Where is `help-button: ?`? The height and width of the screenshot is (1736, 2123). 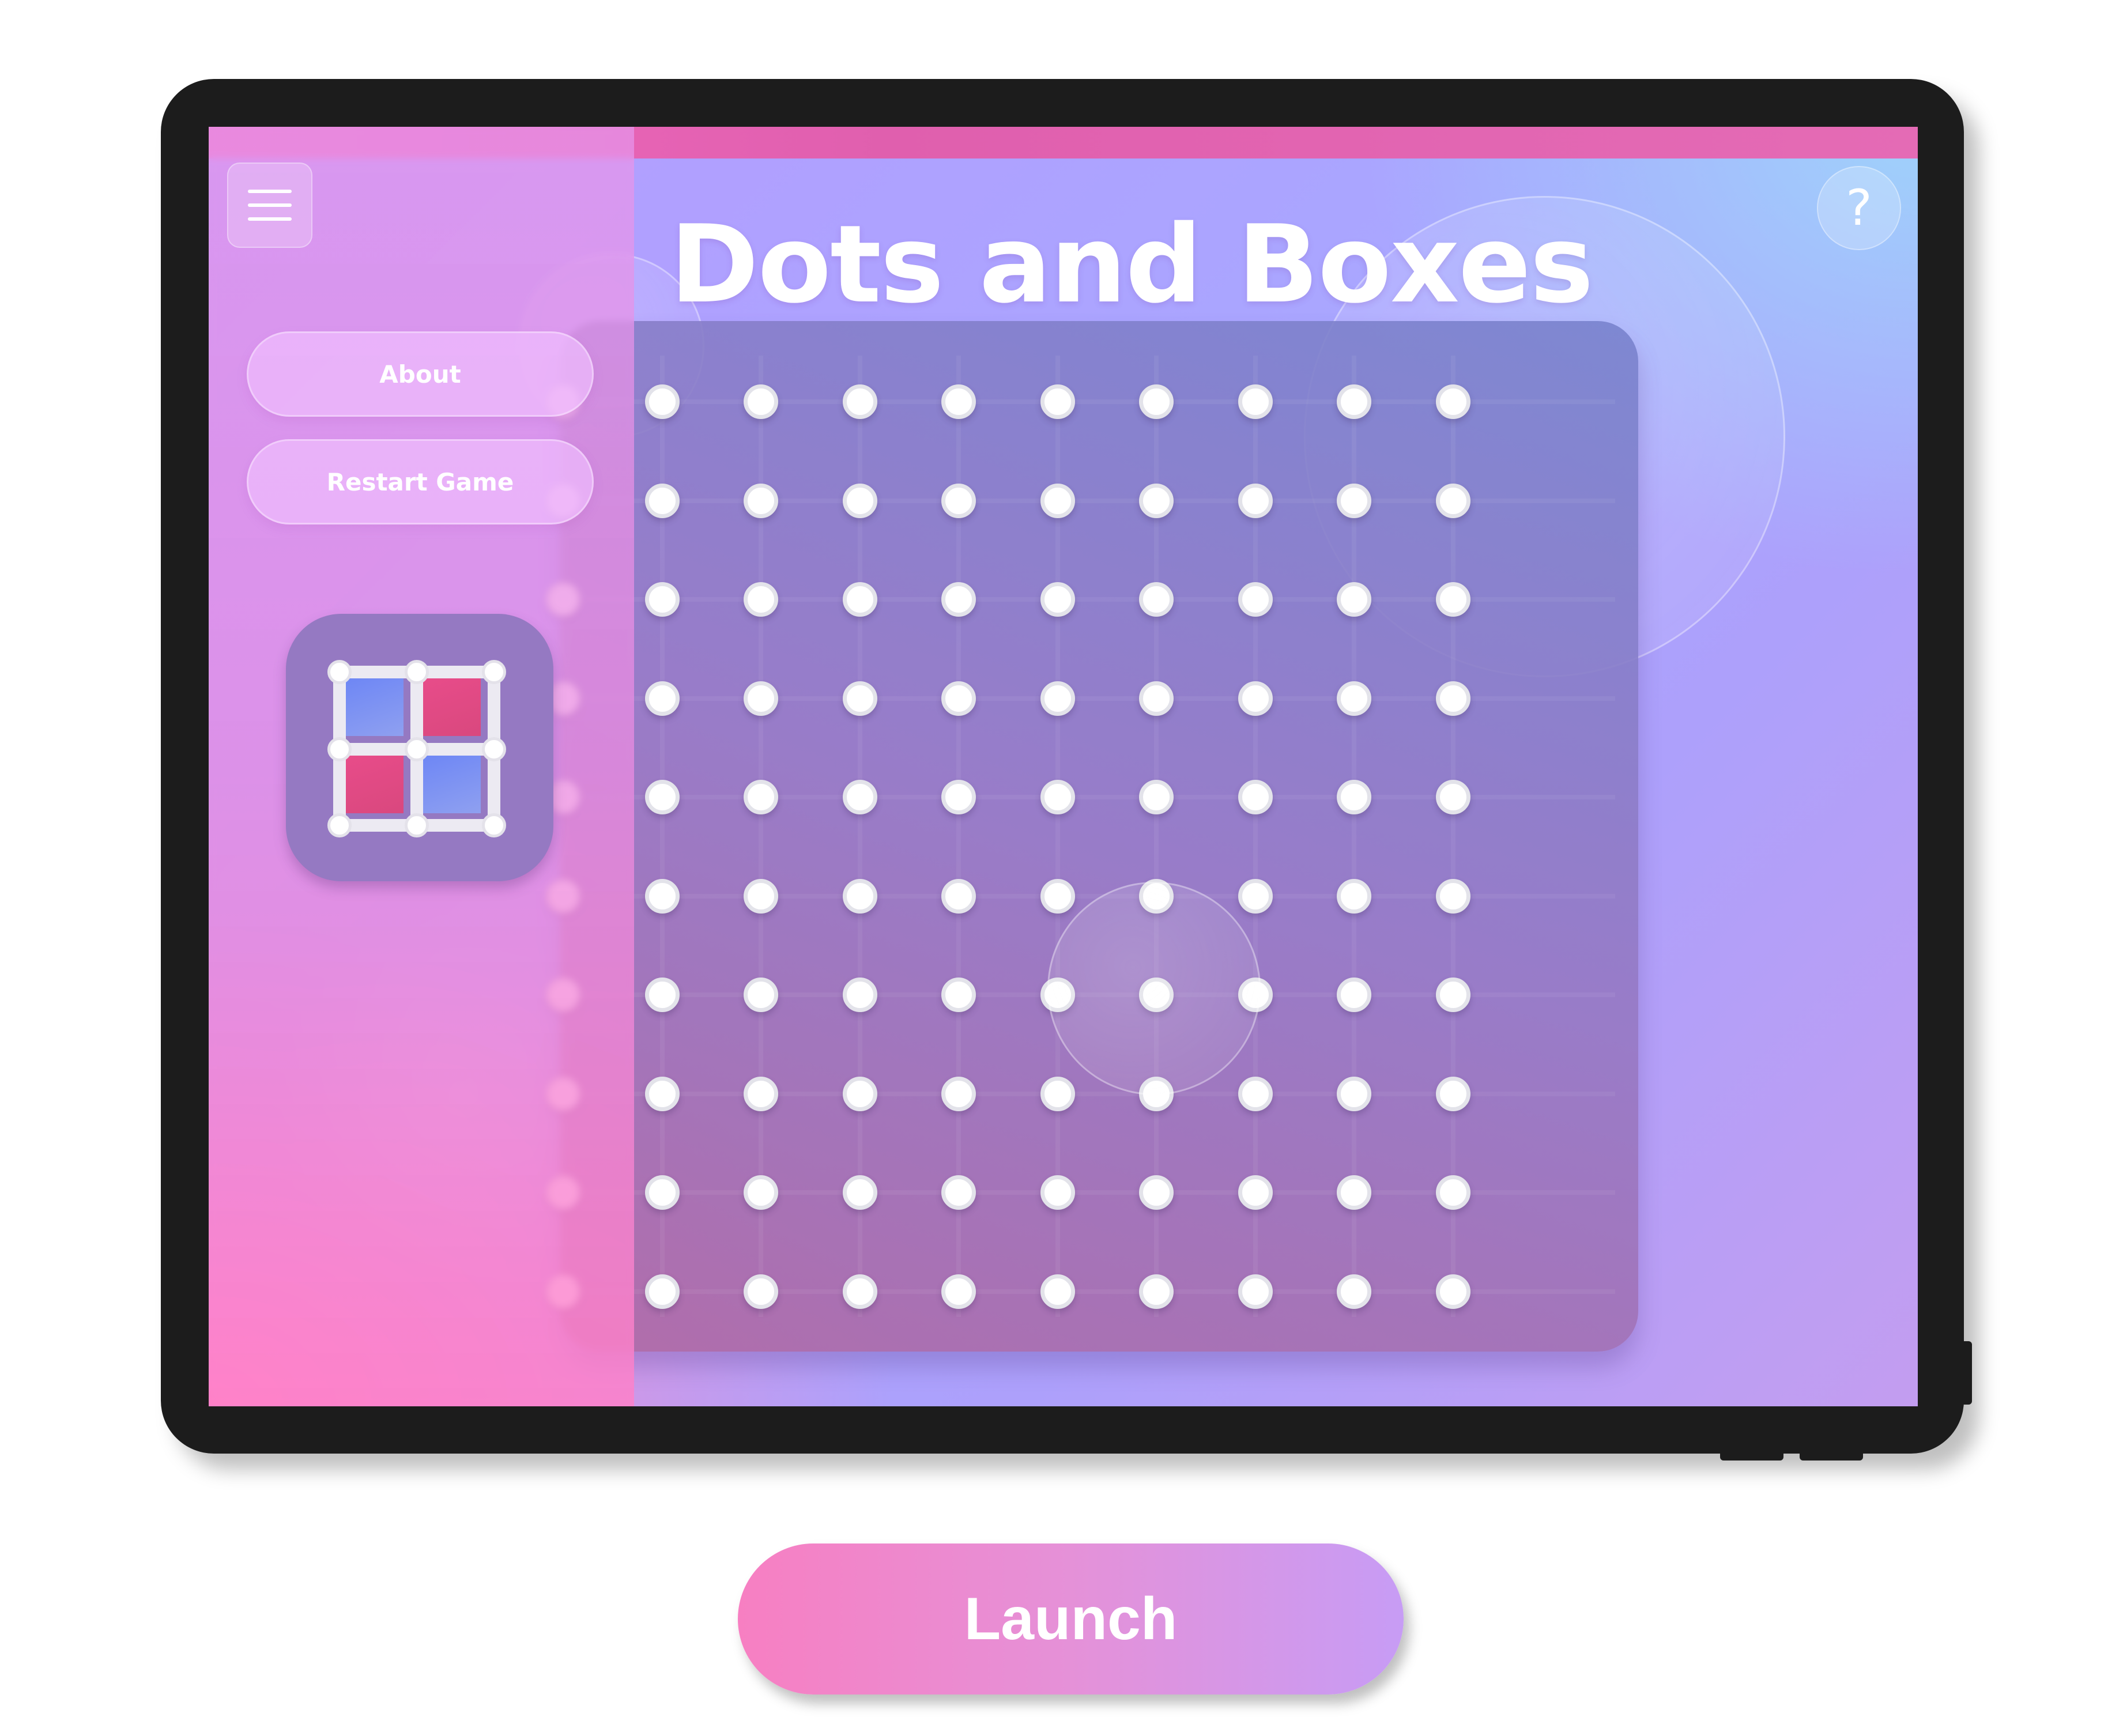 help-button: ? is located at coordinates (1859, 208).